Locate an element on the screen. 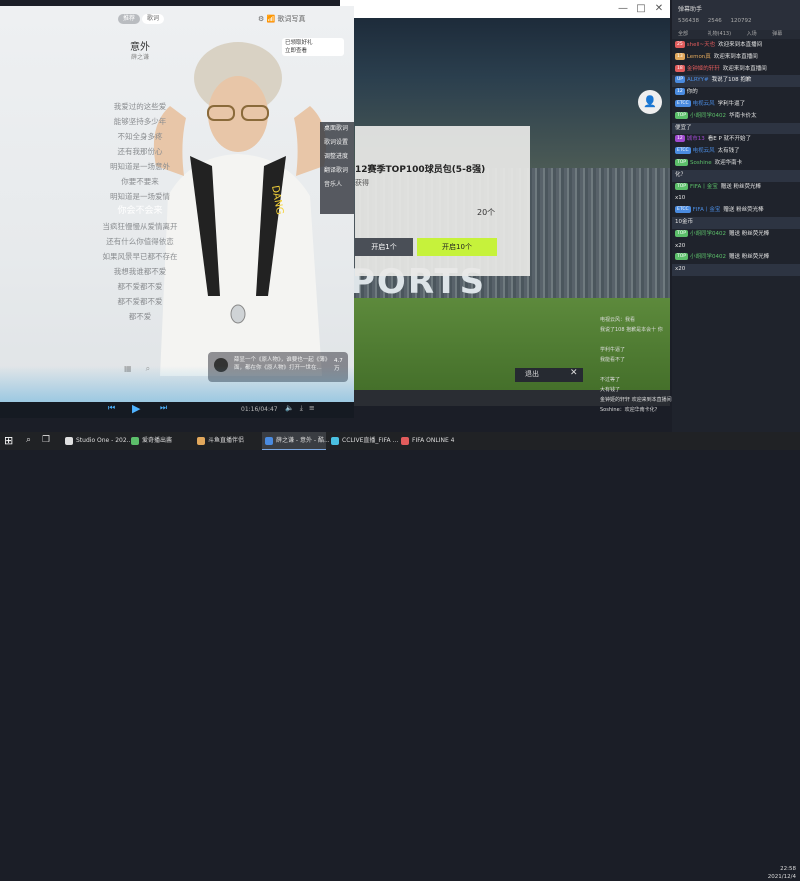 Image resolution: width=800 pixels, height=881 pixels. chat-message: 10金币 is located at coordinates (736, 222).